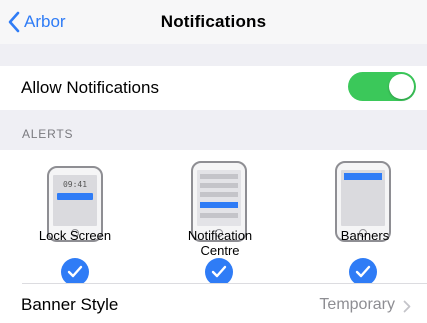 This screenshot has height=323, width=427. I want to click on navigation-bar: Arbor Notifications, so click(213, 22).